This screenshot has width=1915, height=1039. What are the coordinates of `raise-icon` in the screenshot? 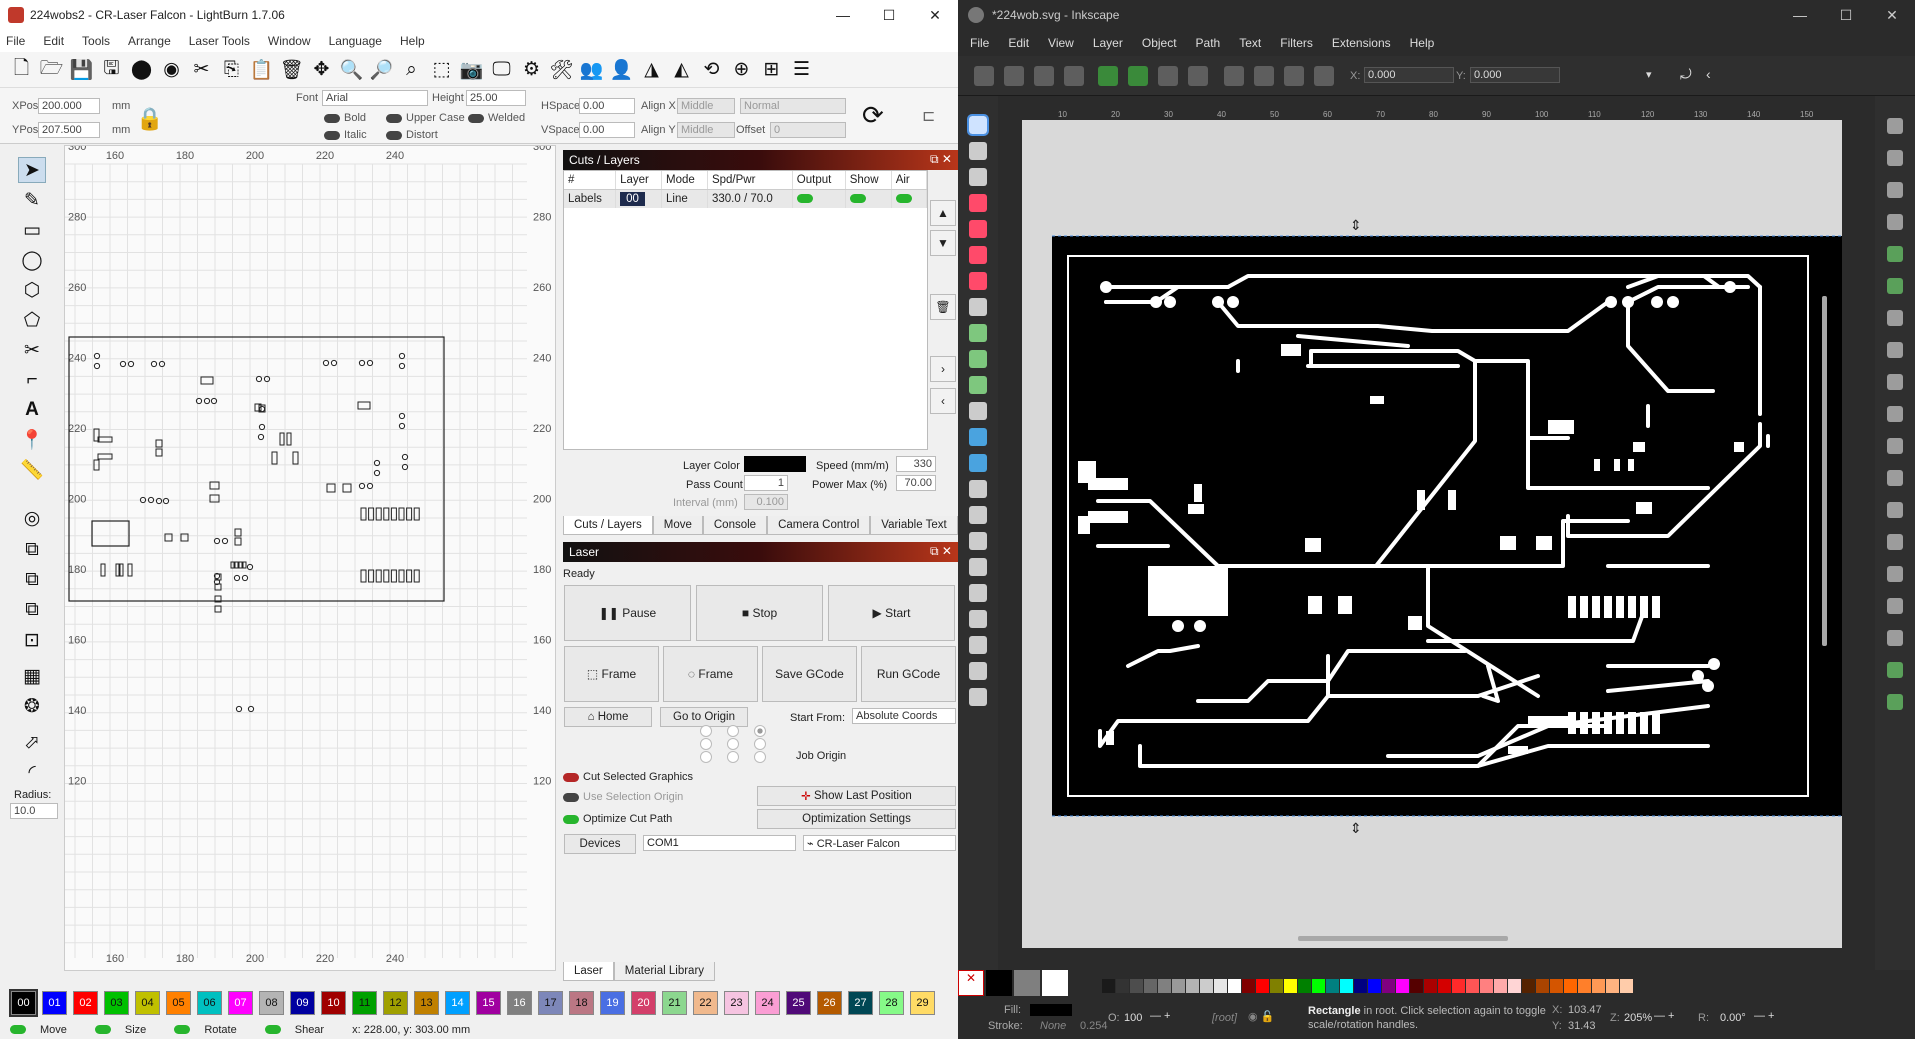 It's located at (1264, 76).